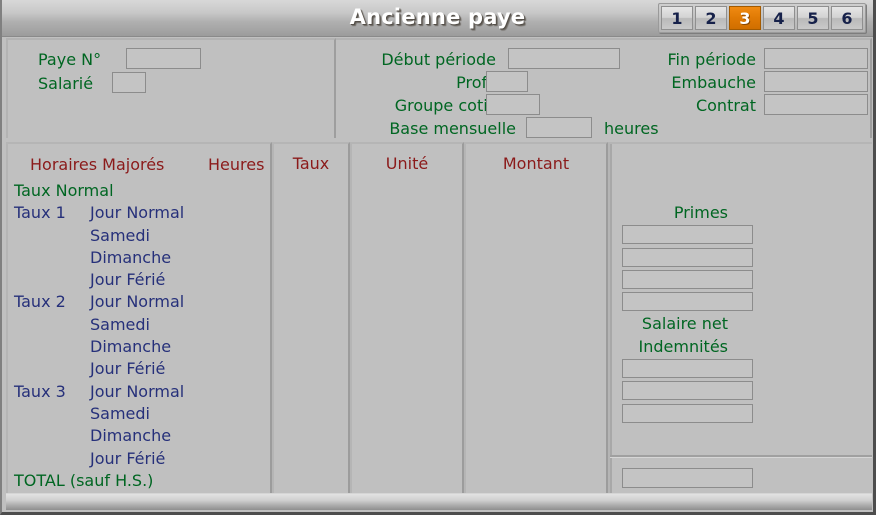  What do you see at coordinates (439, 501) in the screenshot?
I see `status-bar` at bounding box center [439, 501].